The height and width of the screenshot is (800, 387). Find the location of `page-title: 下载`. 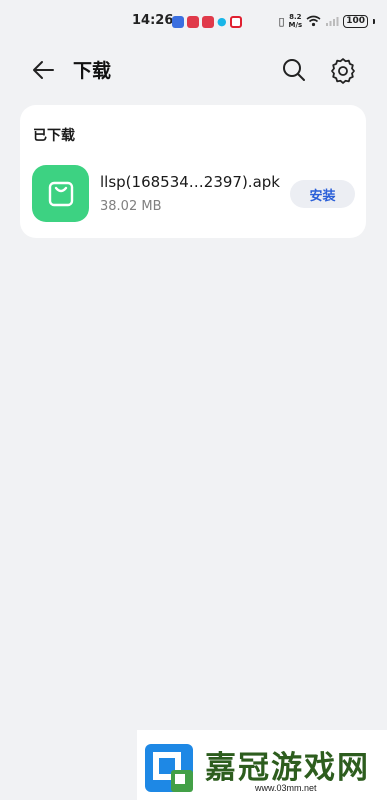

page-title: 下载 is located at coordinates (92, 71).